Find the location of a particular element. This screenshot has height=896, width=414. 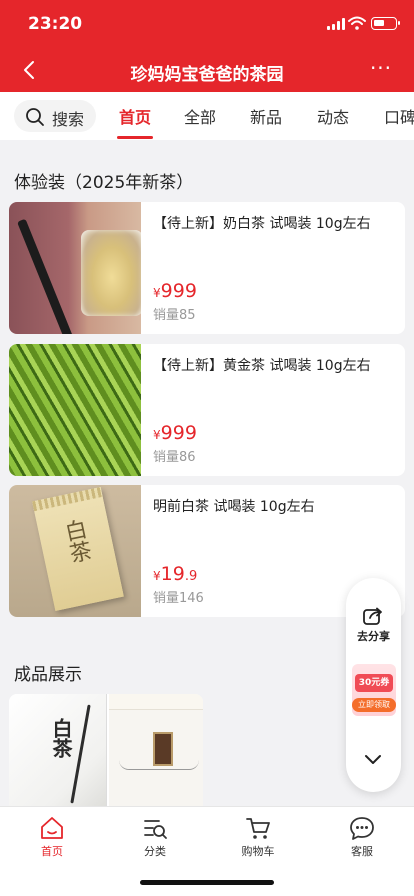

tabbar-cart: 购物车 is located at coordinates (258, 837).